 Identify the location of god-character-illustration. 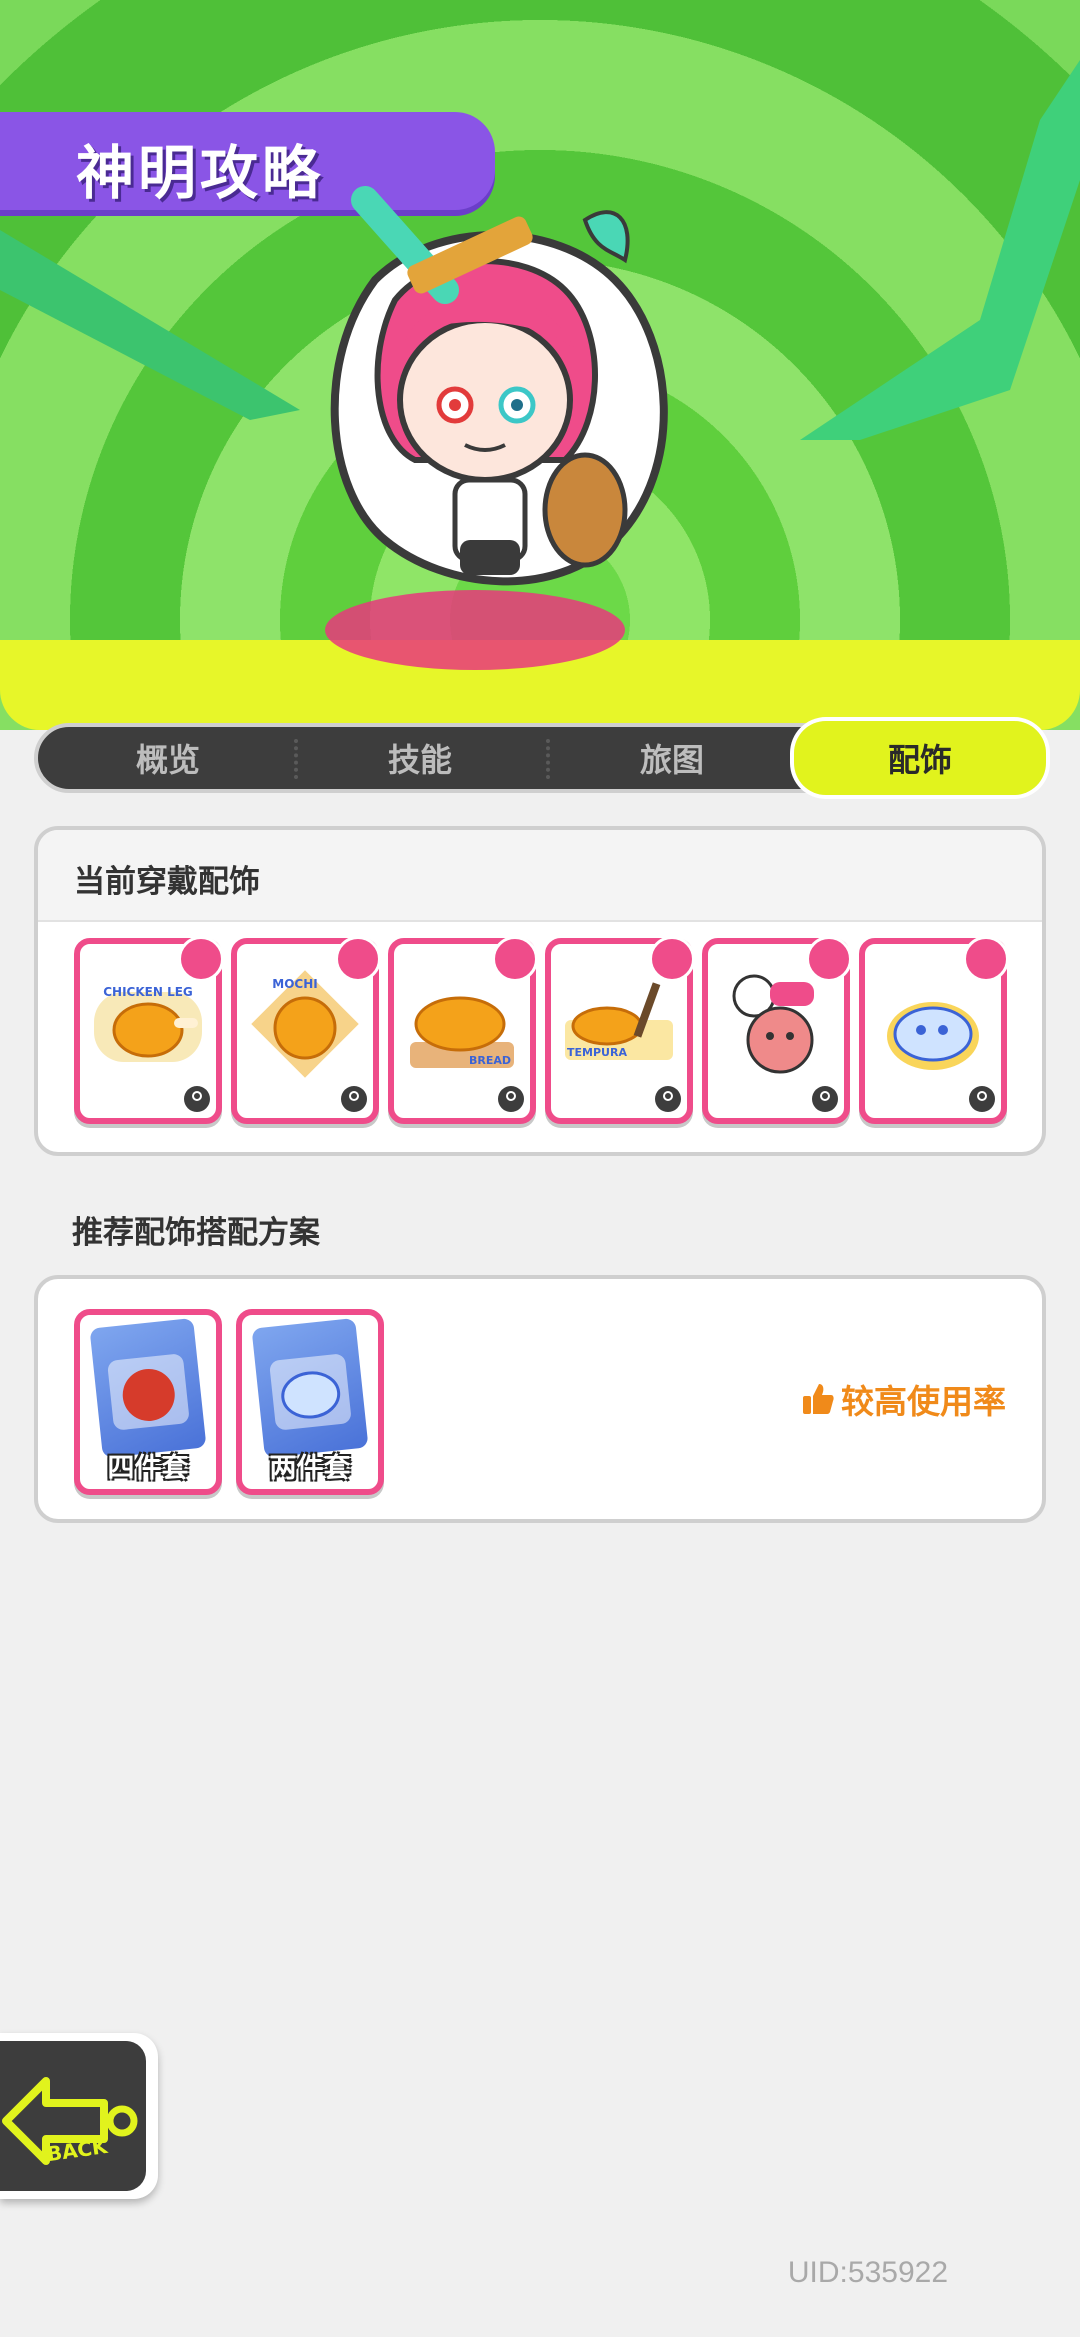
(496, 428).